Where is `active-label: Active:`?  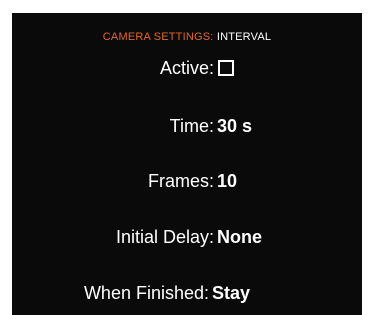 active-label: Active: is located at coordinates (186, 68).